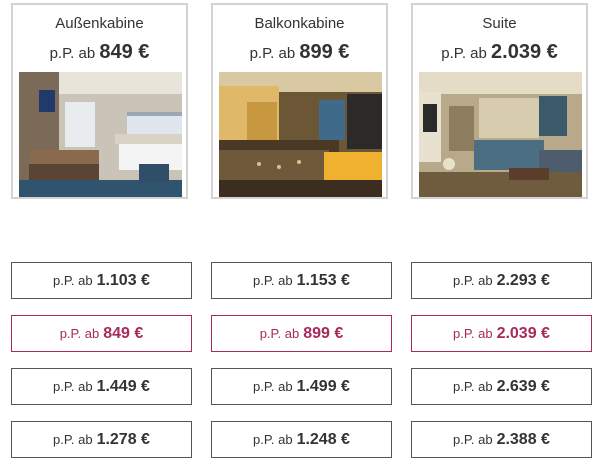  What do you see at coordinates (499, 23) in the screenshot?
I see `cabin-title: Suite` at bounding box center [499, 23].